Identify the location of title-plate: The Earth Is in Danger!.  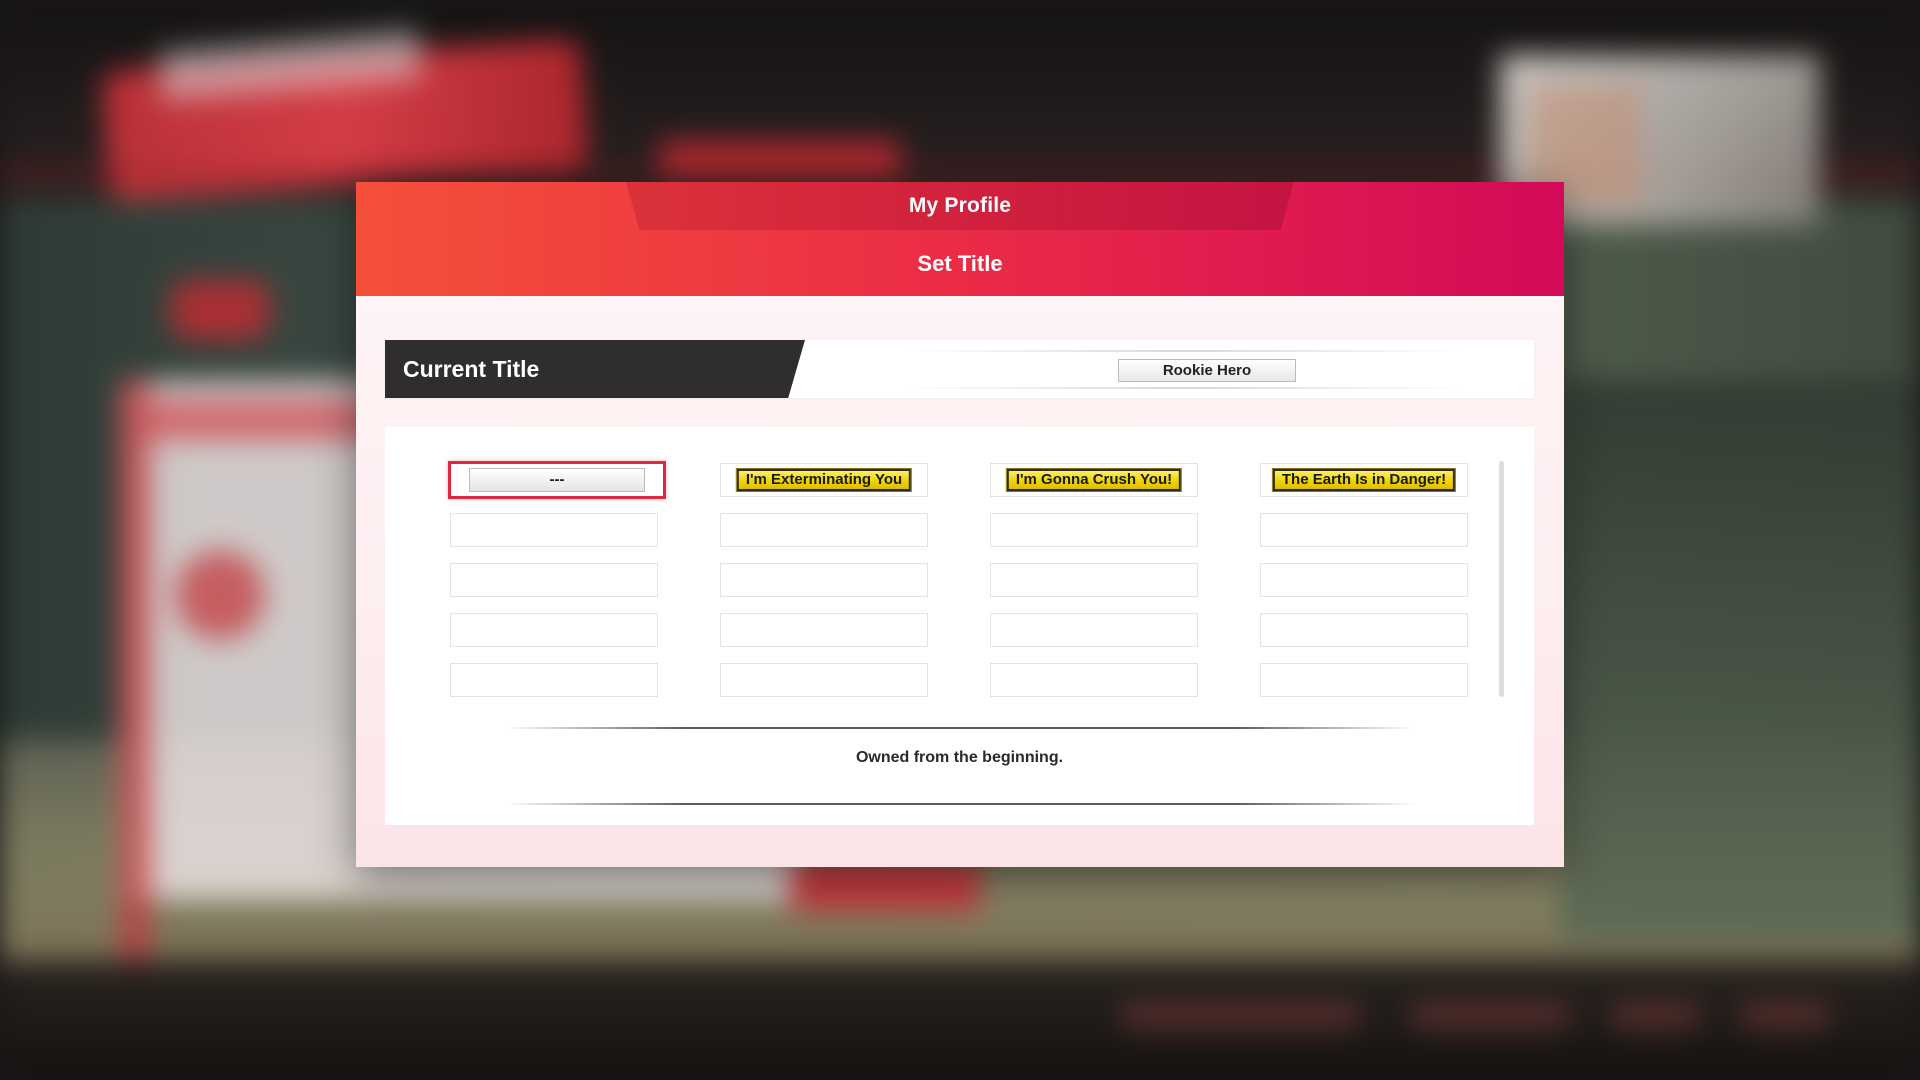
(1364, 480).